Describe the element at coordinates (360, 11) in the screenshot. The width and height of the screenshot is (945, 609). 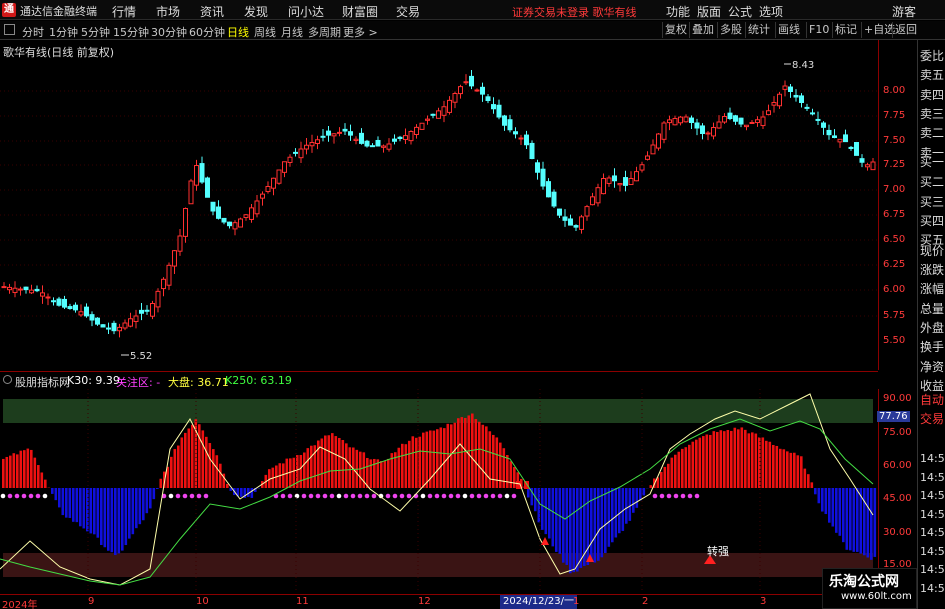
I see `menu-item-wealth: 财富圈` at that location.